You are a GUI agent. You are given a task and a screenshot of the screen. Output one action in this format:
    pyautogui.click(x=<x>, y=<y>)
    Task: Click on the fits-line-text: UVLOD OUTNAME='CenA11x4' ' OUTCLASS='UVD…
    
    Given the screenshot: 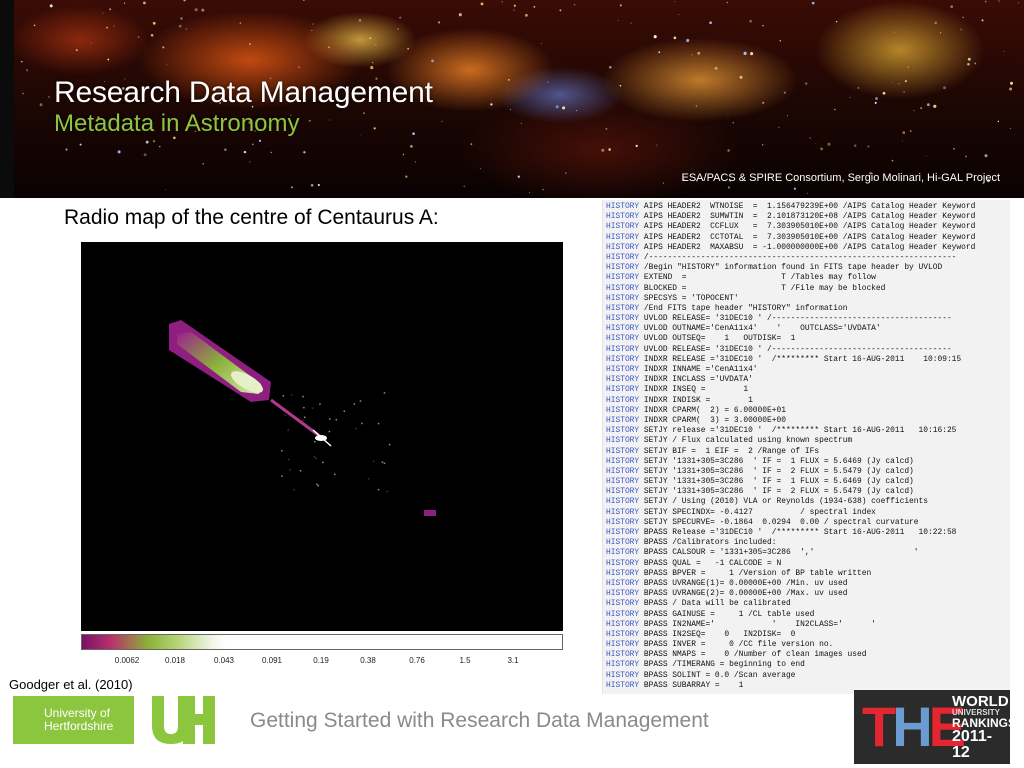 What is the action you would take?
    pyautogui.click(x=762, y=329)
    